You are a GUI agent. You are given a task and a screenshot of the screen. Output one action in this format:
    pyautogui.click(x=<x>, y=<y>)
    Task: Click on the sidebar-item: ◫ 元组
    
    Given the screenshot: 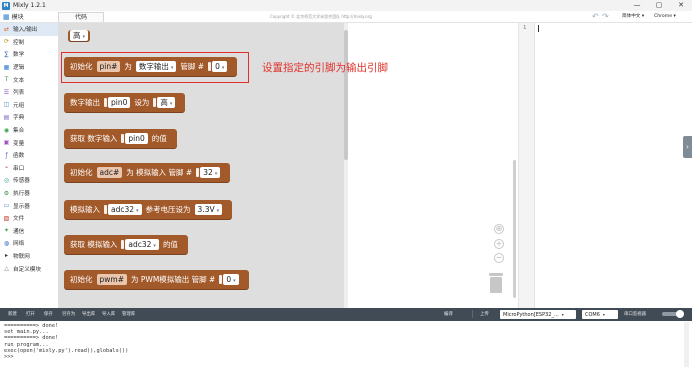 What is the action you would take?
    pyautogui.click(x=29, y=105)
    